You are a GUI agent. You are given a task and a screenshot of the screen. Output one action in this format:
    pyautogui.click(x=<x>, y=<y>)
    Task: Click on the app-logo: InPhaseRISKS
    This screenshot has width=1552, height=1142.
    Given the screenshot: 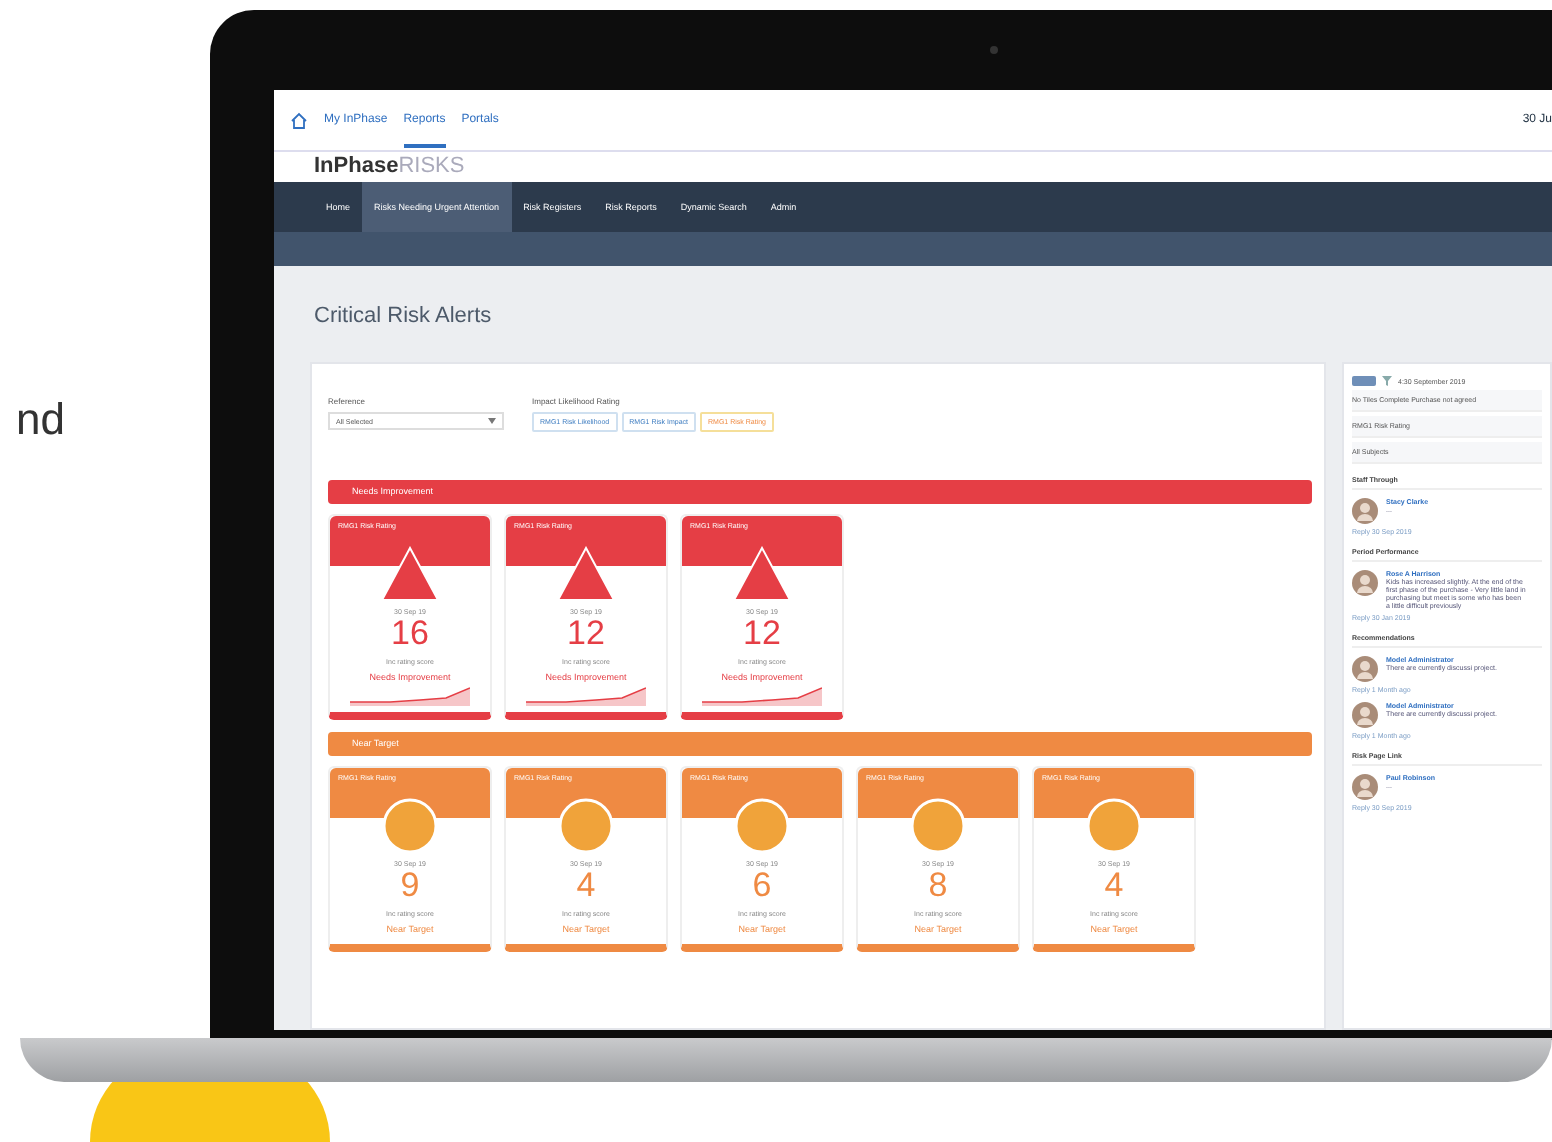 What is the action you would take?
    pyautogui.click(x=913, y=166)
    